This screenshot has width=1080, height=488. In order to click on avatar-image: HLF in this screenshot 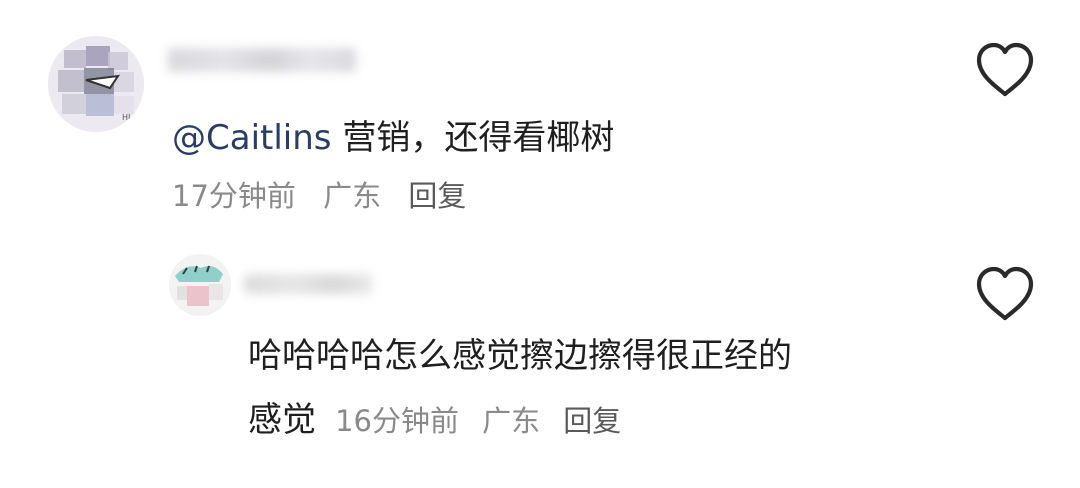, I will do `click(96, 84)`.